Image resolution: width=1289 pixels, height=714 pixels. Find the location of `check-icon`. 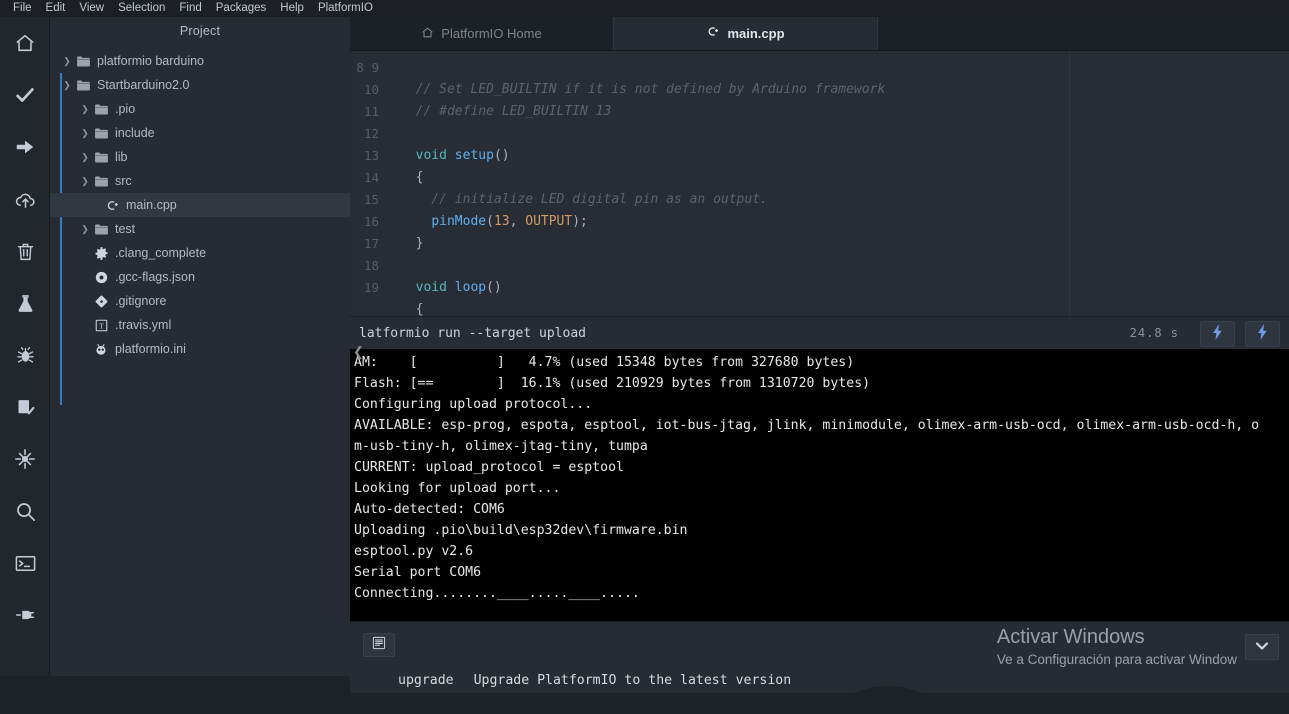

check-icon is located at coordinates (25, 95).